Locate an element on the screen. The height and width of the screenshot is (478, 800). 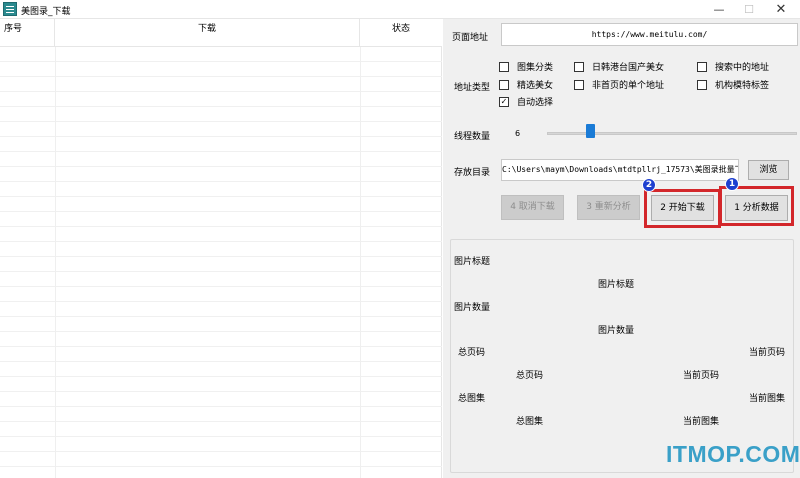
checkbox-album-category: 图集分类 is located at coordinates (526, 68).